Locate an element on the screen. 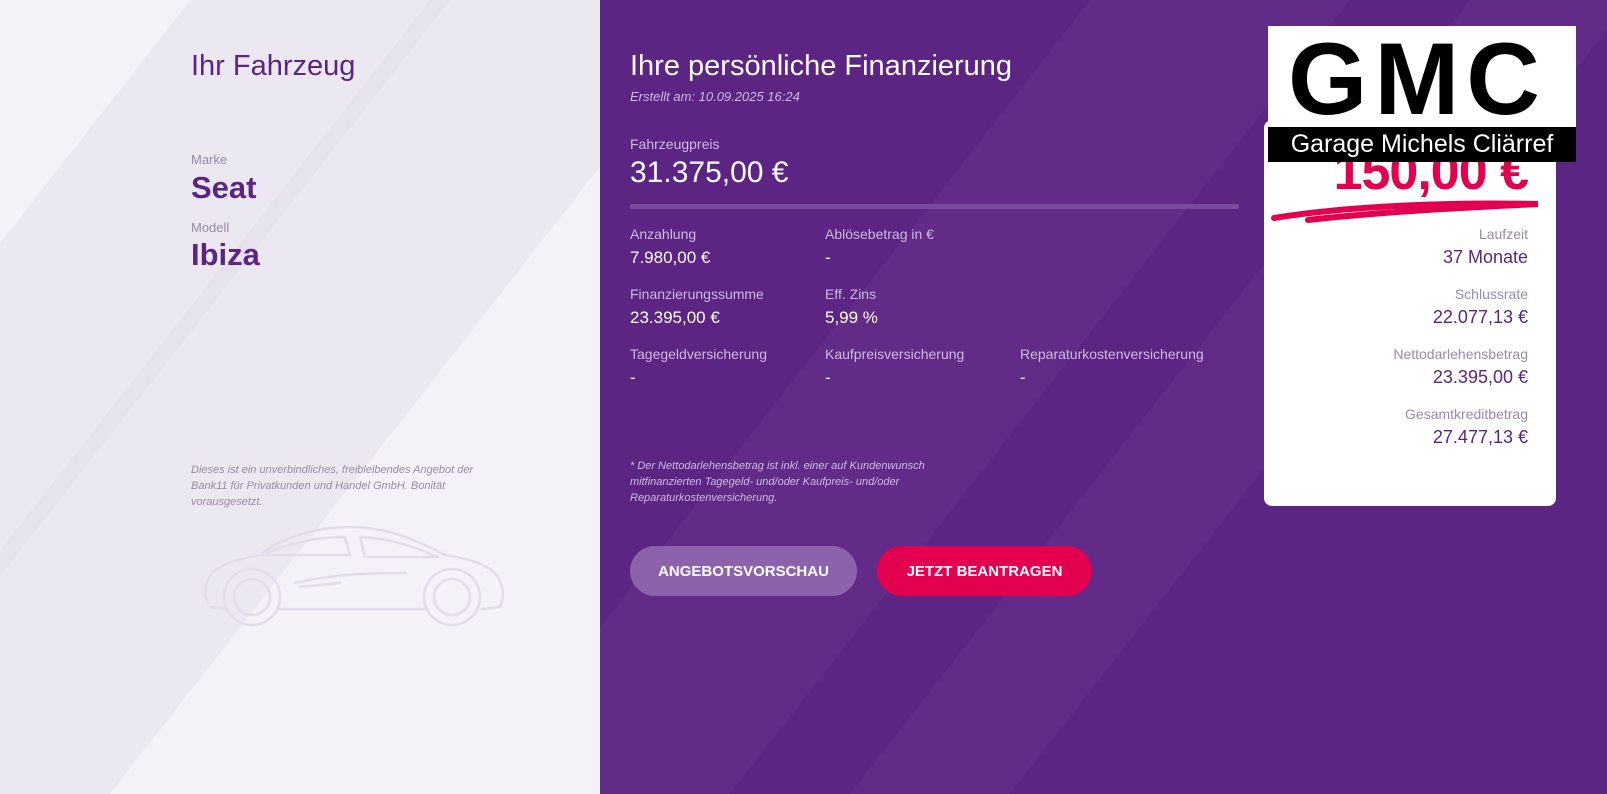  financing-sum: Finanzierungssumme 23.395,00 € is located at coordinates (725, 307).